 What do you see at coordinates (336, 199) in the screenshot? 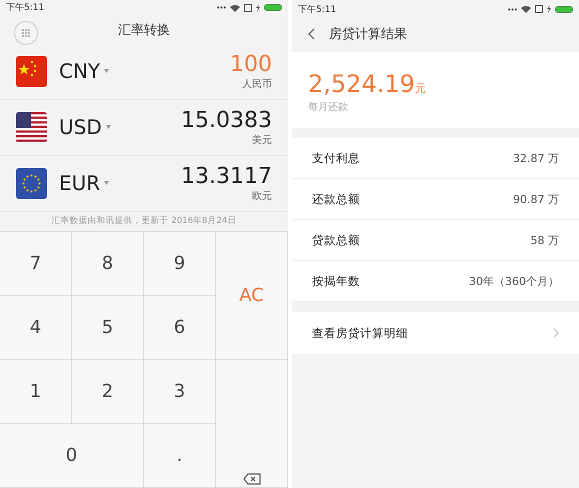
I see `row-label: 还款总额` at bounding box center [336, 199].